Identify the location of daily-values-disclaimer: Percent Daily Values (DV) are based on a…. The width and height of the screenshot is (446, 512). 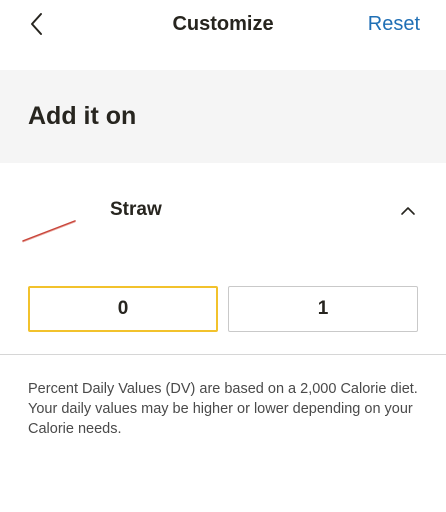
(223, 409).